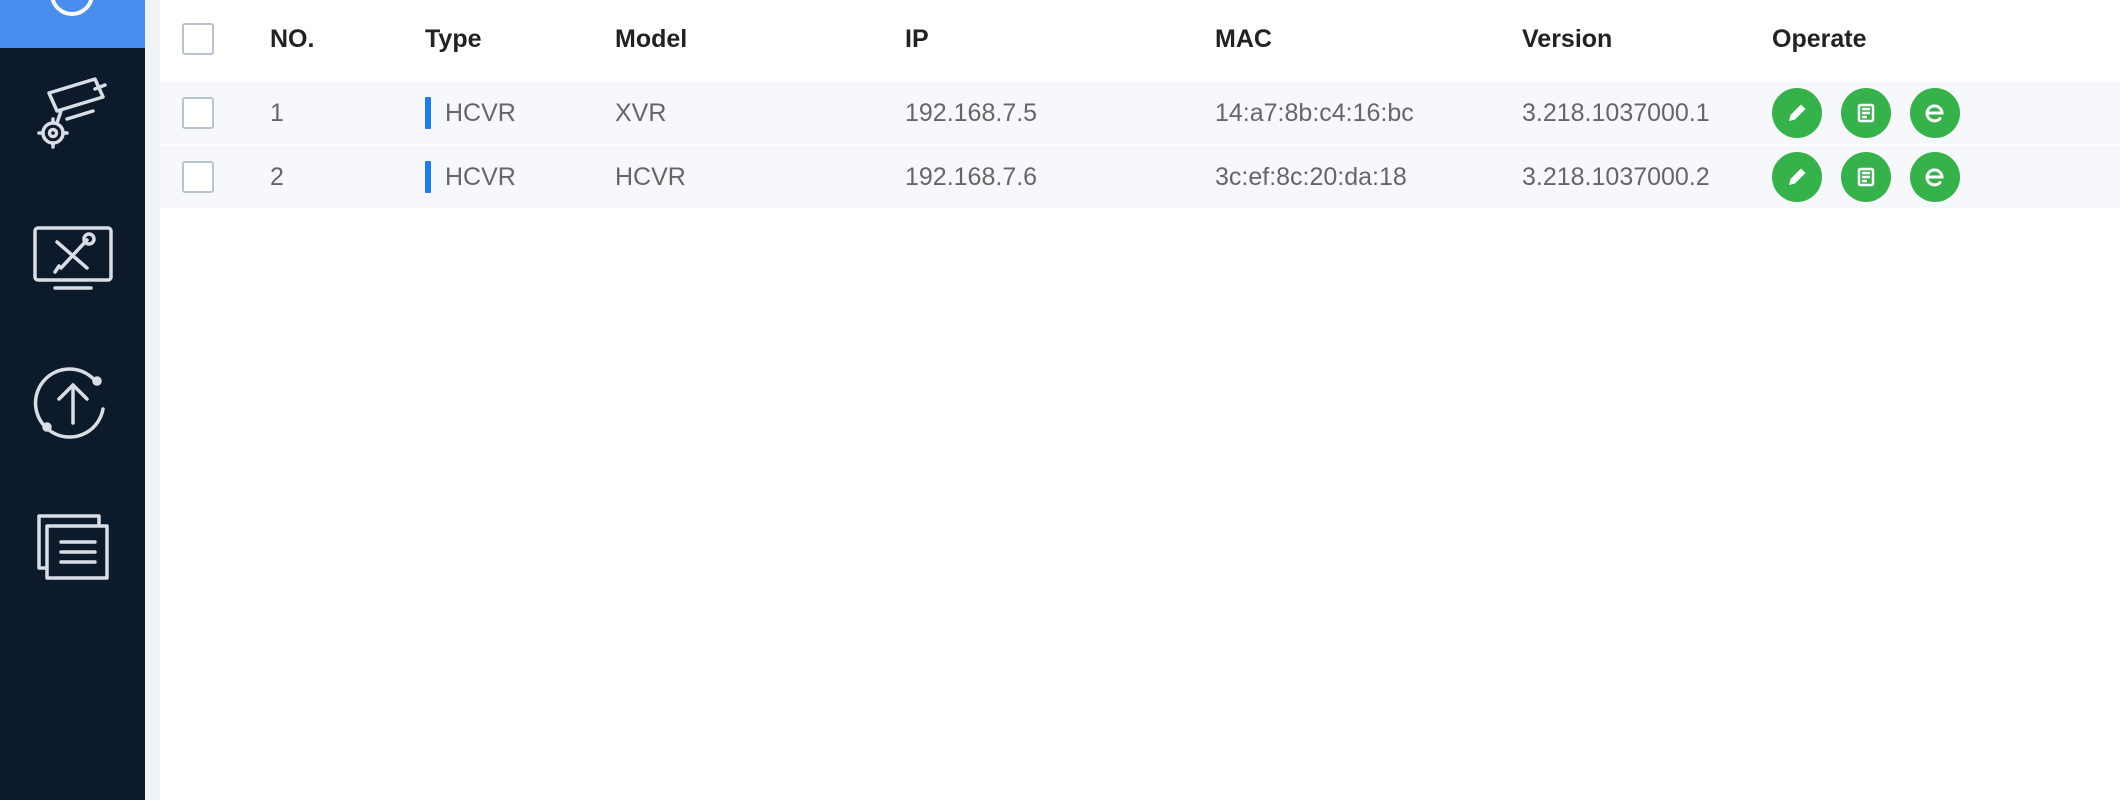 This screenshot has height=800, width=2120. I want to click on sidebar-item-active, so click(72, 24).